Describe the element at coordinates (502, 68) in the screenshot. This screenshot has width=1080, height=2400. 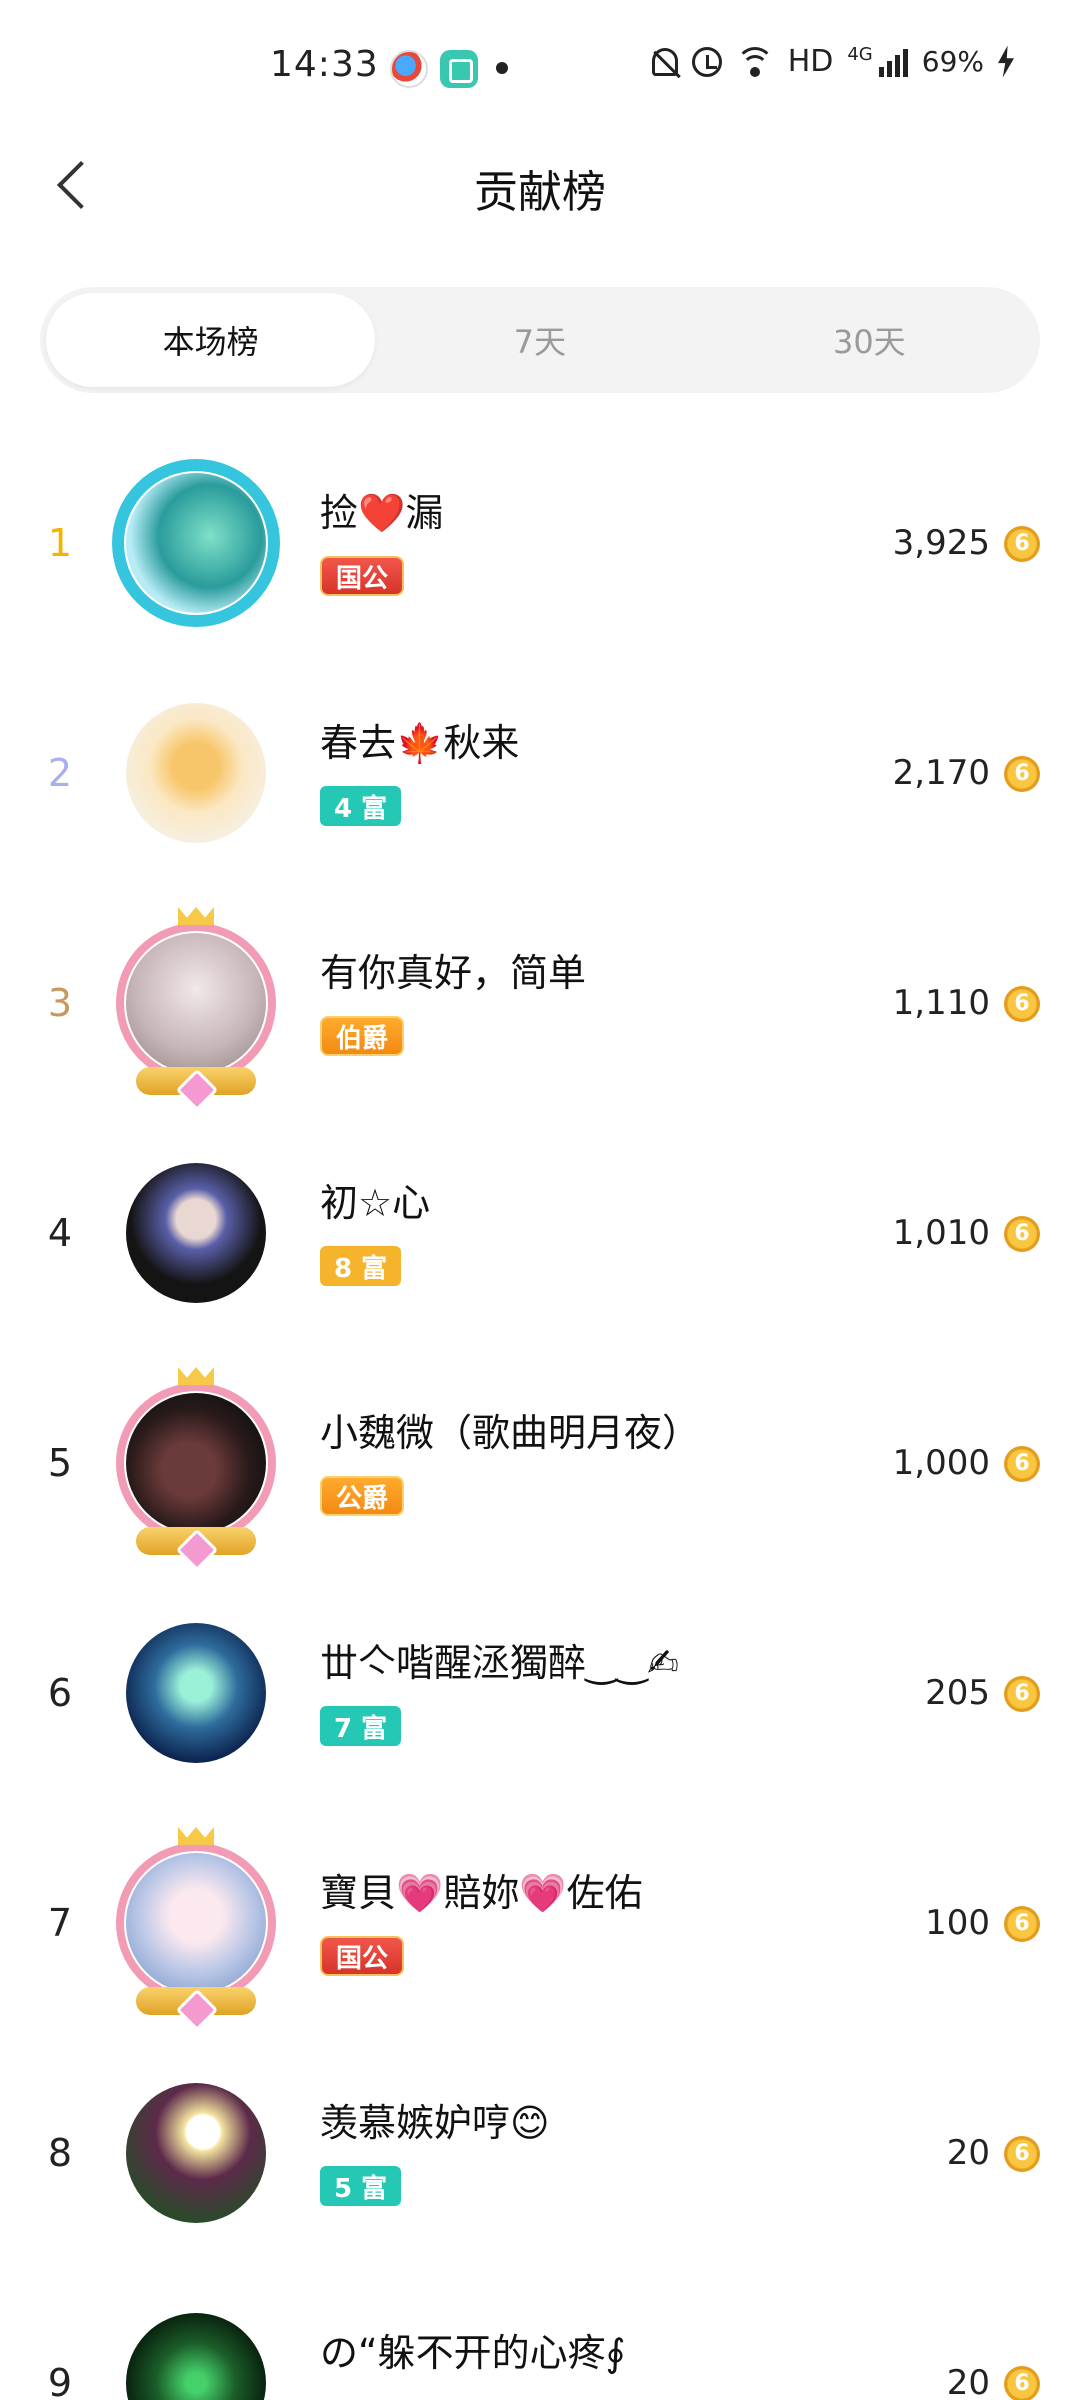
I see `more-notifications-dot-icon` at that location.